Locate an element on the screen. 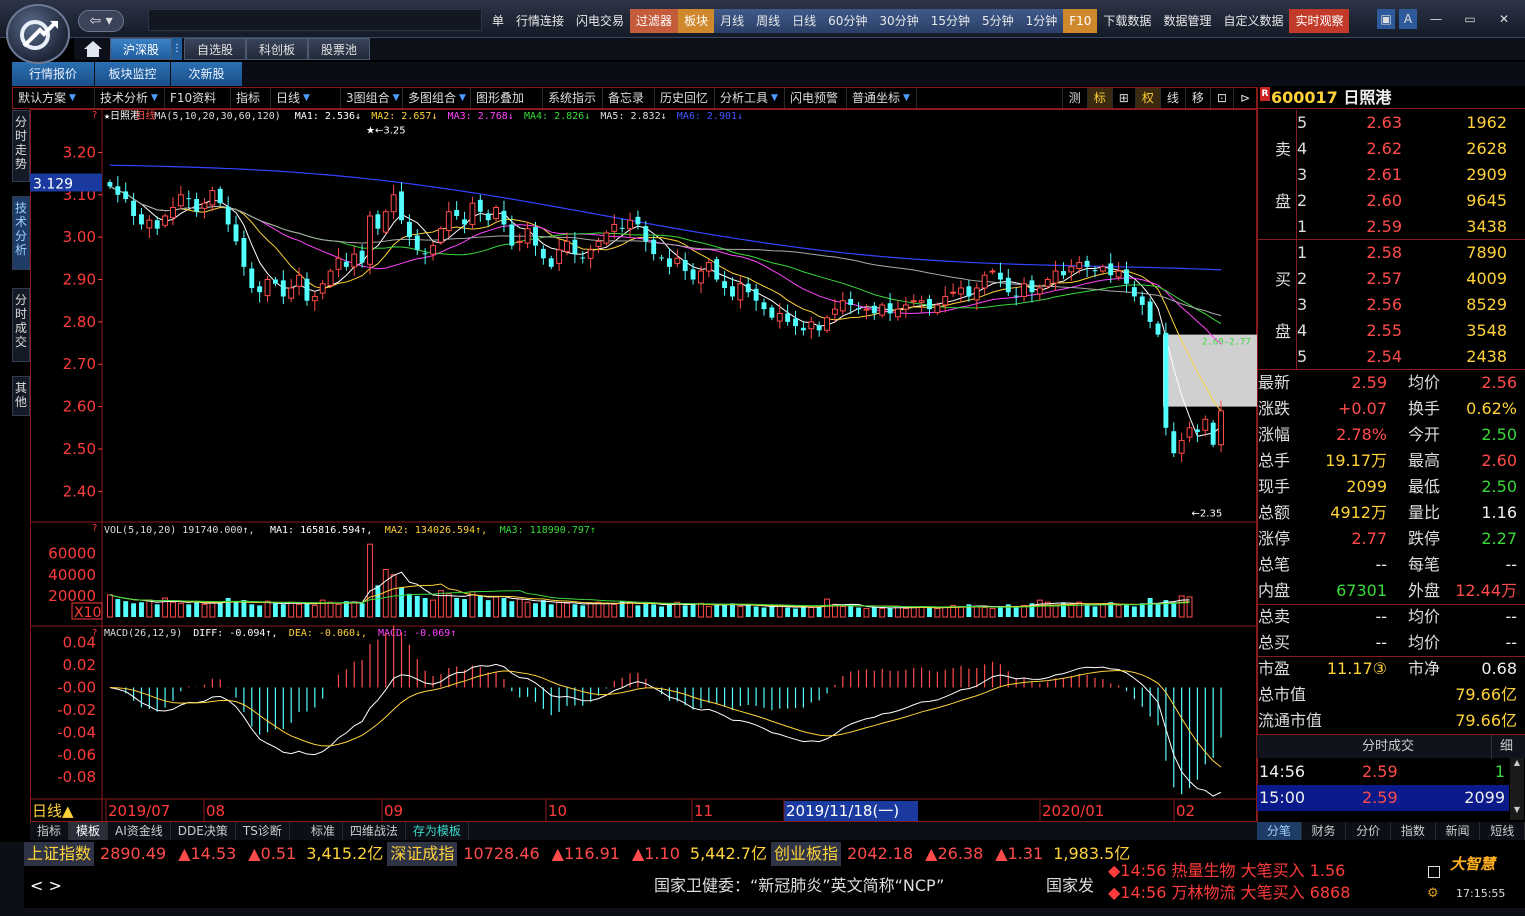  home-icon is located at coordinates (93, 49).